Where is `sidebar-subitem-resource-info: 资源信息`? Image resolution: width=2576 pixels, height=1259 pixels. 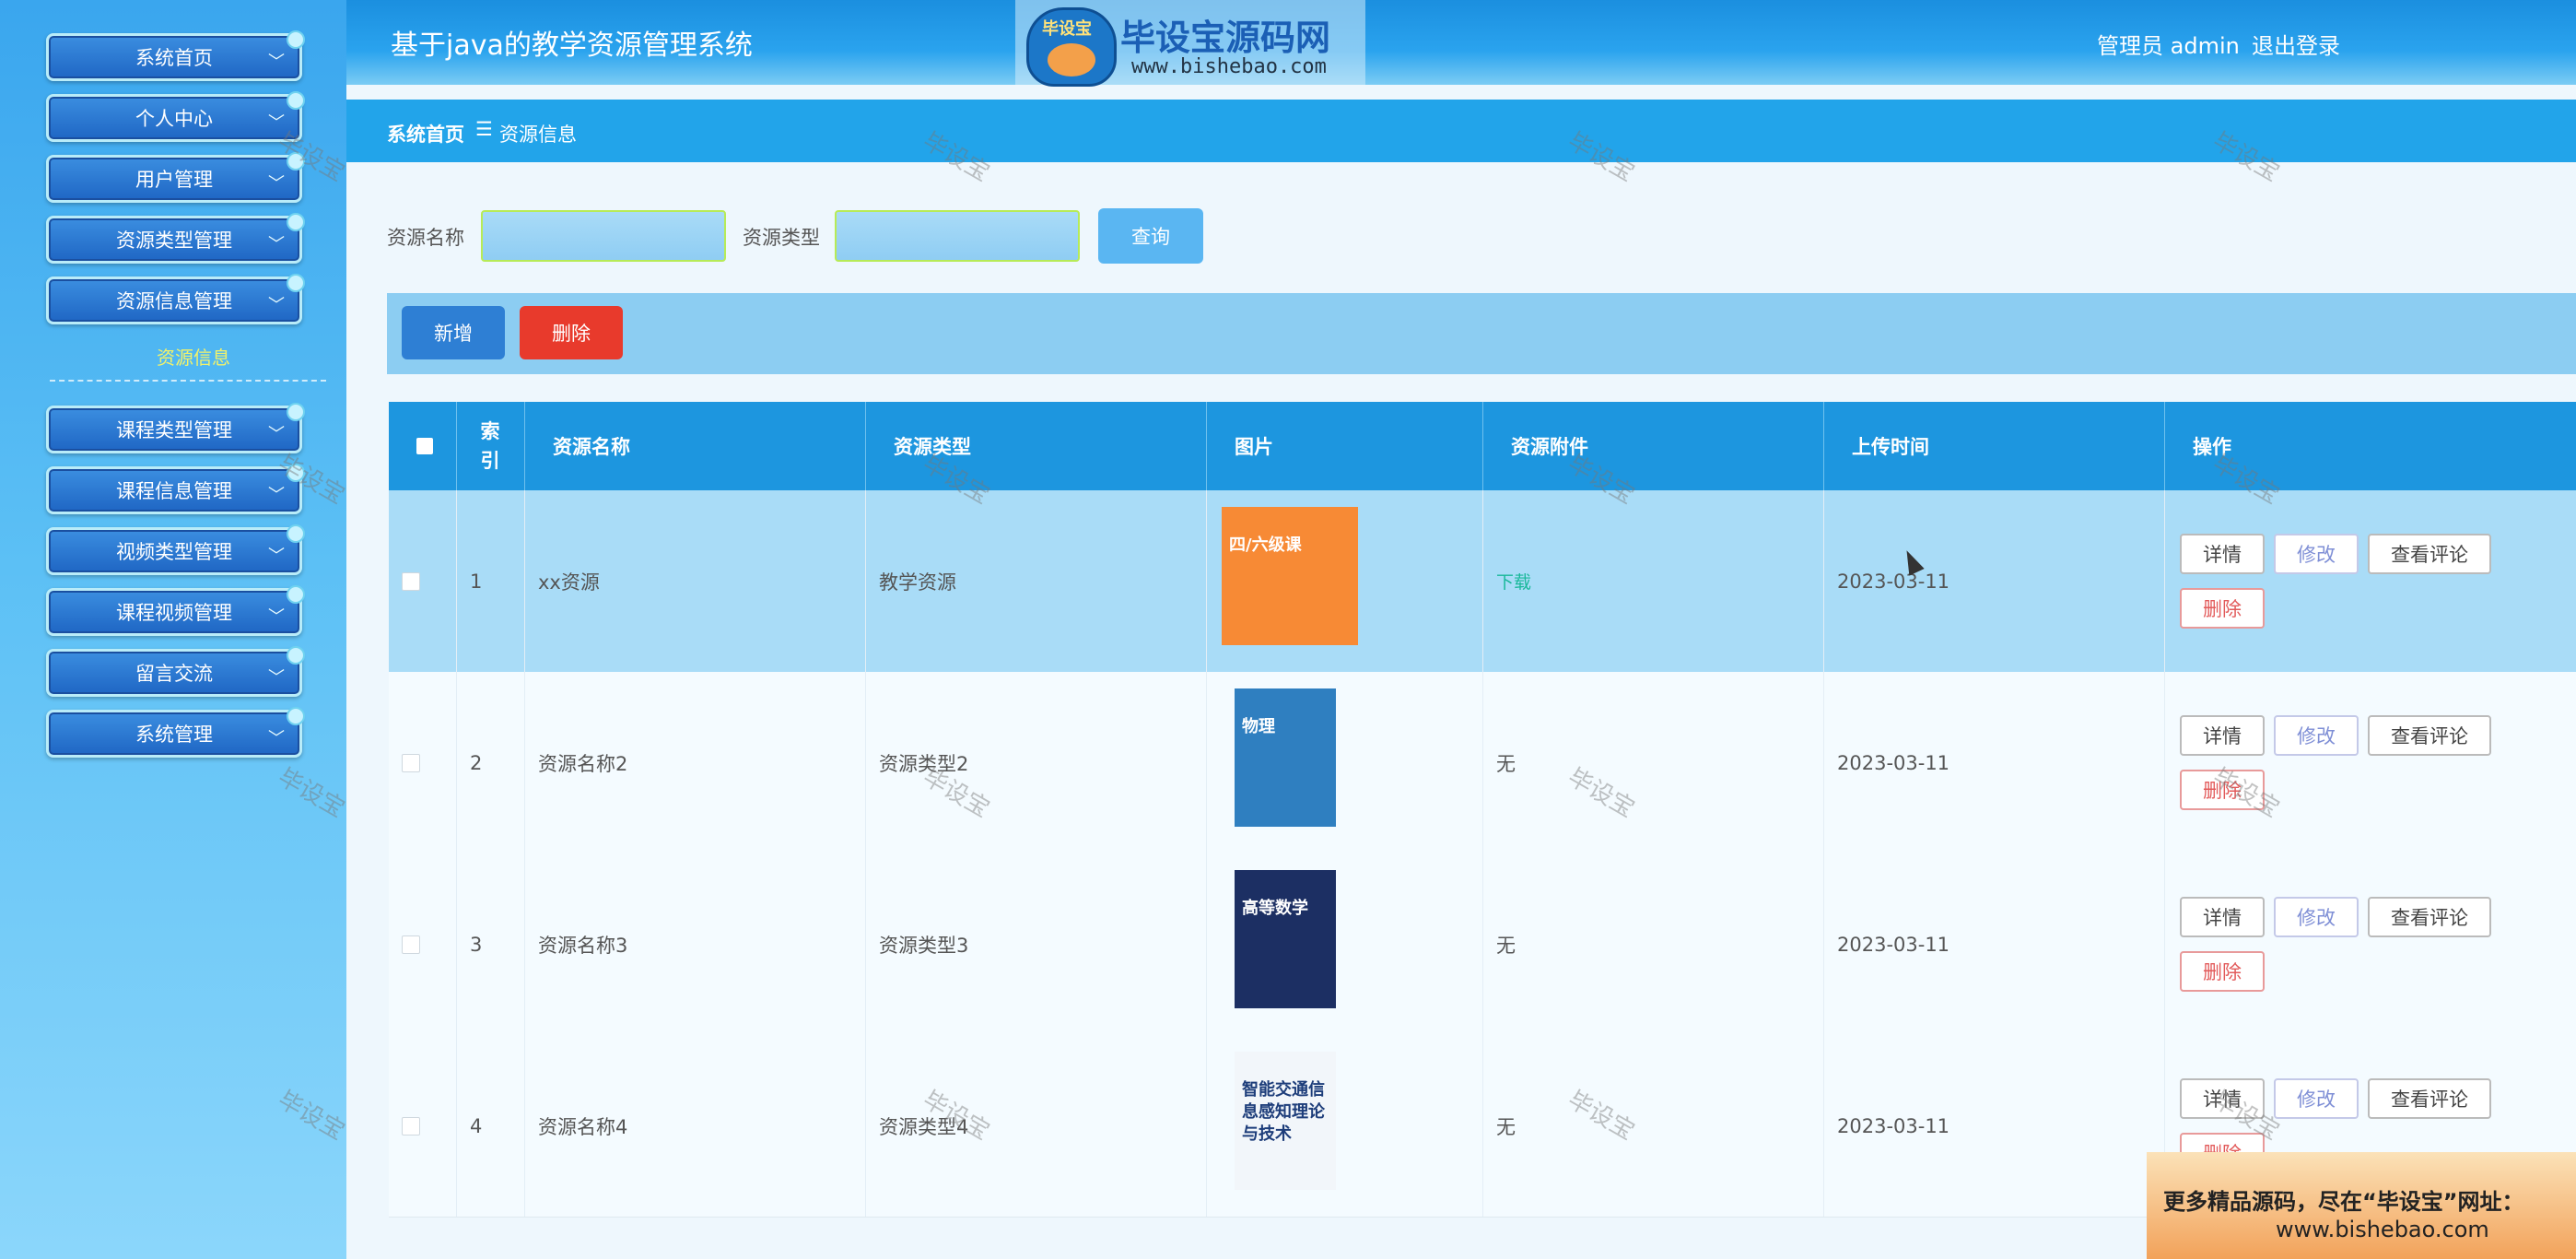
sidebar-subitem-resource-info: 资源信息 is located at coordinates (193, 357).